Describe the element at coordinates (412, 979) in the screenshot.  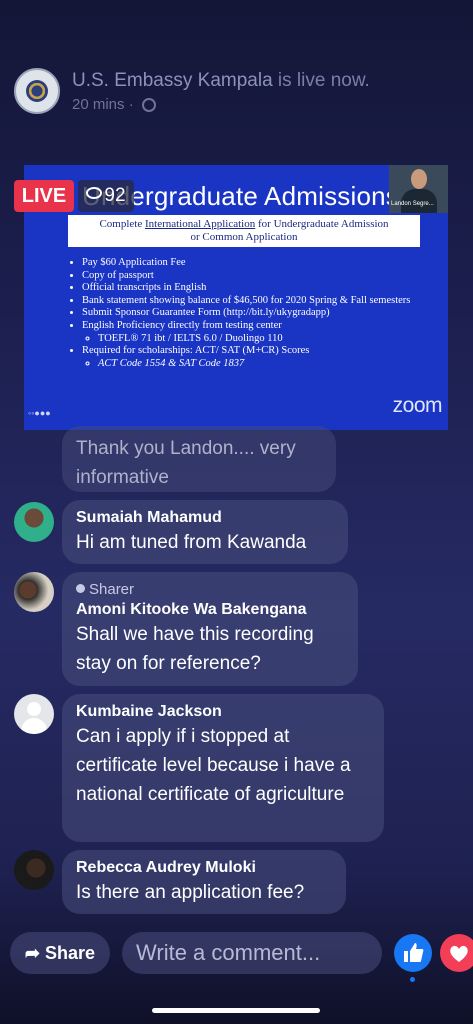
I see `selected-reaction-dot` at that location.